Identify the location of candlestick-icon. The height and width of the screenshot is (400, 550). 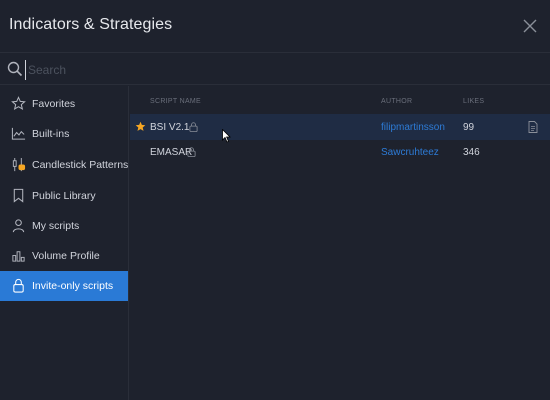
(19, 164).